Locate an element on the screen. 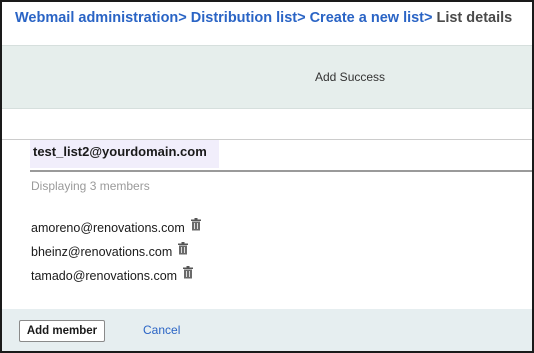  member-email: amoreno@renovations.com is located at coordinates (108, 228).